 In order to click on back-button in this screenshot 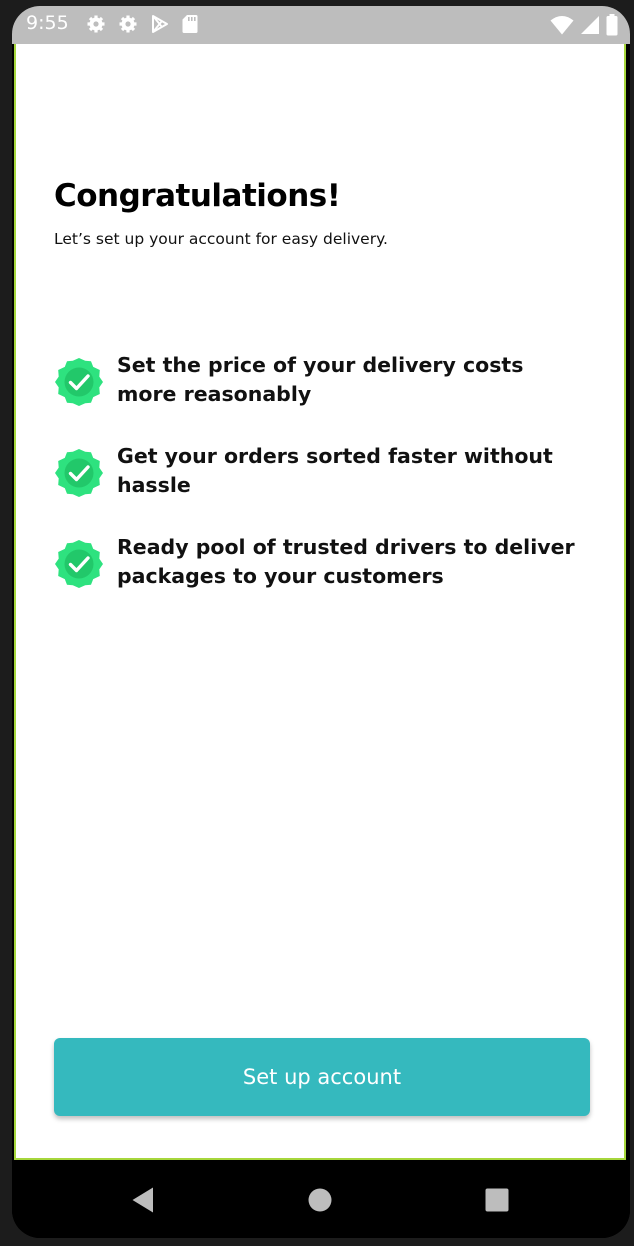, I will do `click(143, 1200)`.